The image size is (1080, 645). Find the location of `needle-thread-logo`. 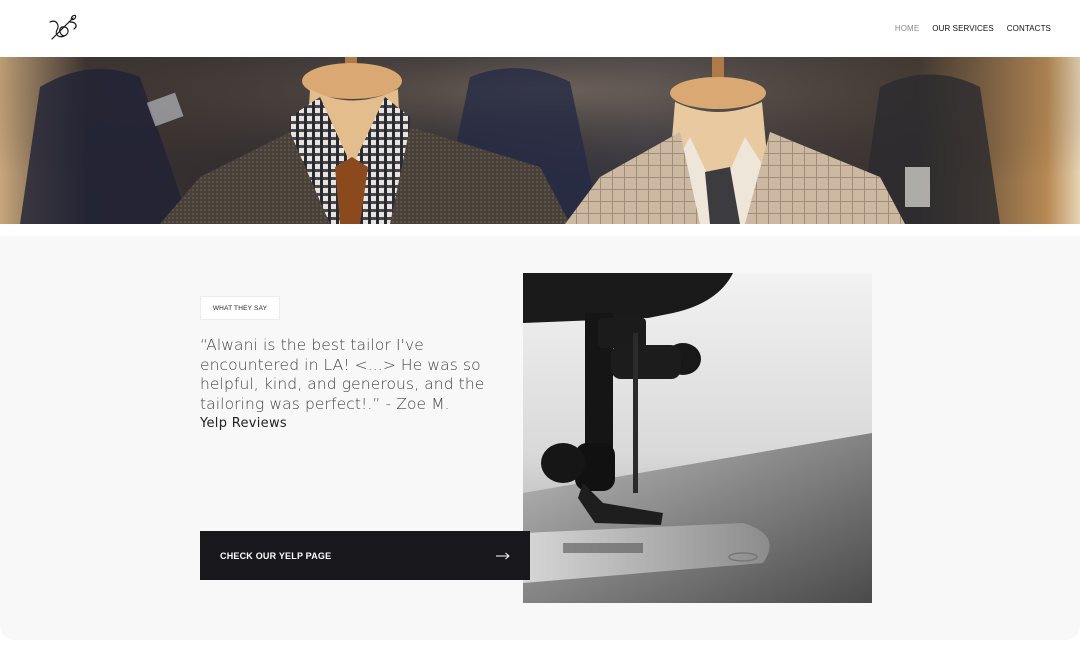

needle-thread-logo is located at coordinates (63, 28).